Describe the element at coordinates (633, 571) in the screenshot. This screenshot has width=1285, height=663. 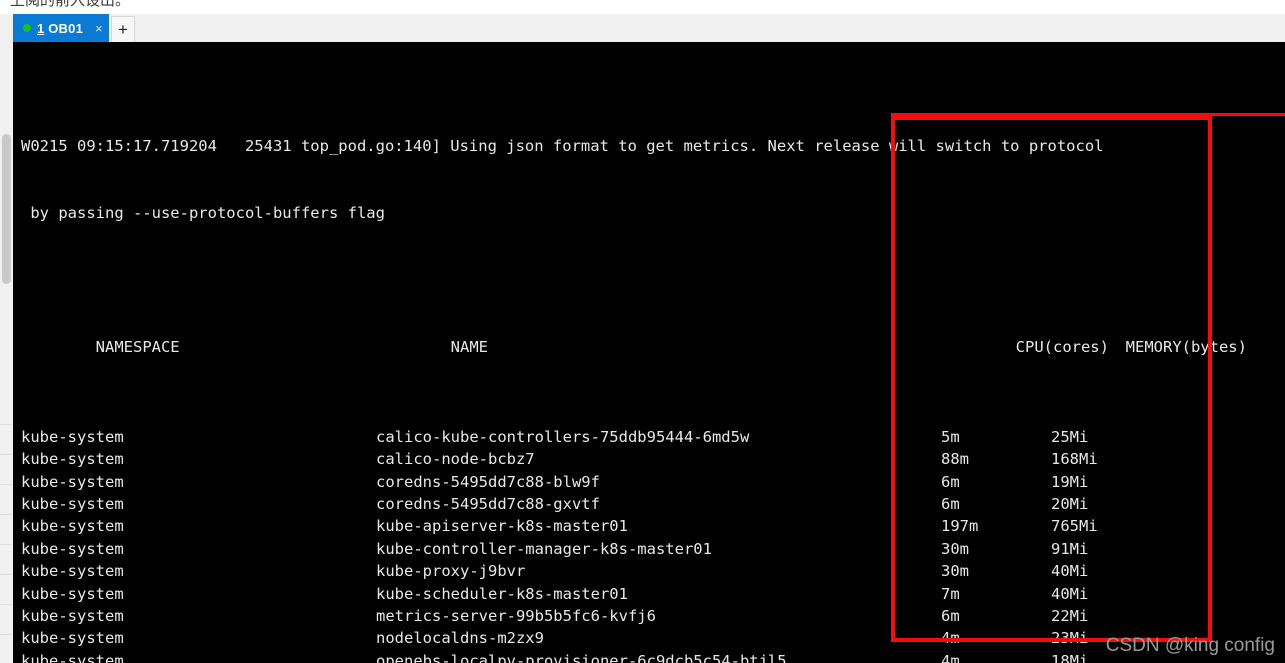
I see `table-row: kube-system kube-proxy-j9bvr 30m 40Mi` at that location.